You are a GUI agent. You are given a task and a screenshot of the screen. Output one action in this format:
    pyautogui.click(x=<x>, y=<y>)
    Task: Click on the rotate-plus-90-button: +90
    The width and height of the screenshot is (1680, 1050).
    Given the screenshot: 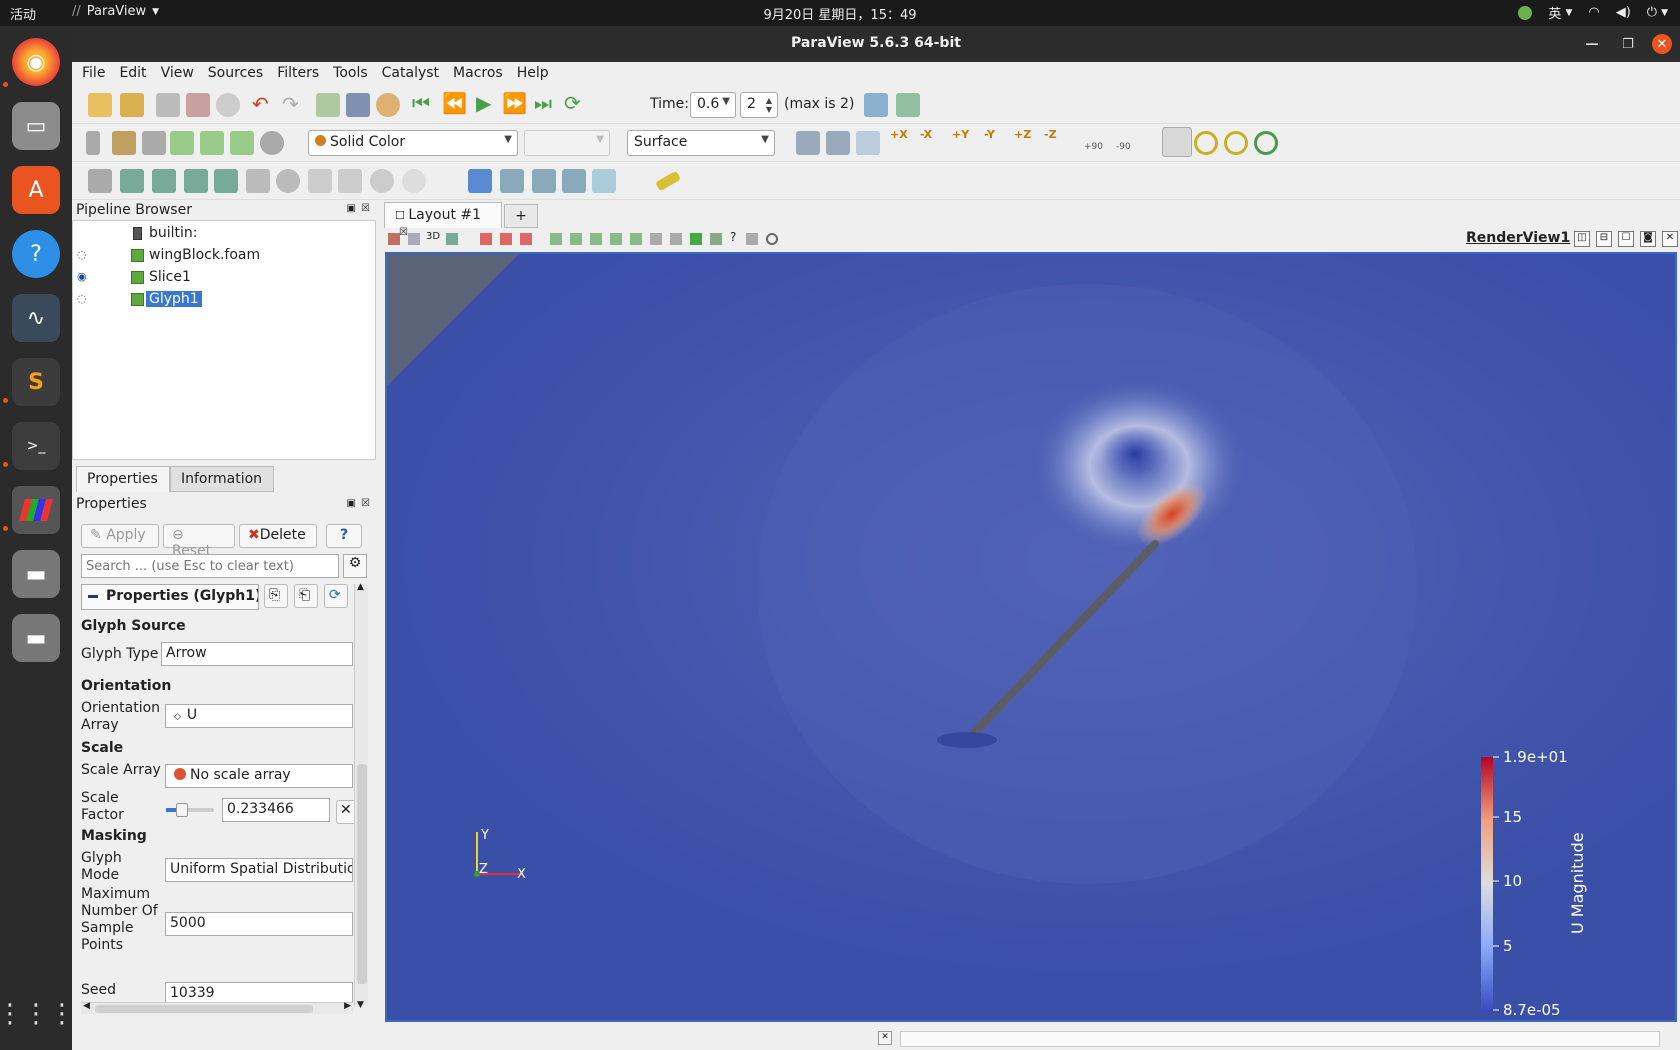 What is the action you would take?
    pyautogui.click(x=1093, y=147)
    